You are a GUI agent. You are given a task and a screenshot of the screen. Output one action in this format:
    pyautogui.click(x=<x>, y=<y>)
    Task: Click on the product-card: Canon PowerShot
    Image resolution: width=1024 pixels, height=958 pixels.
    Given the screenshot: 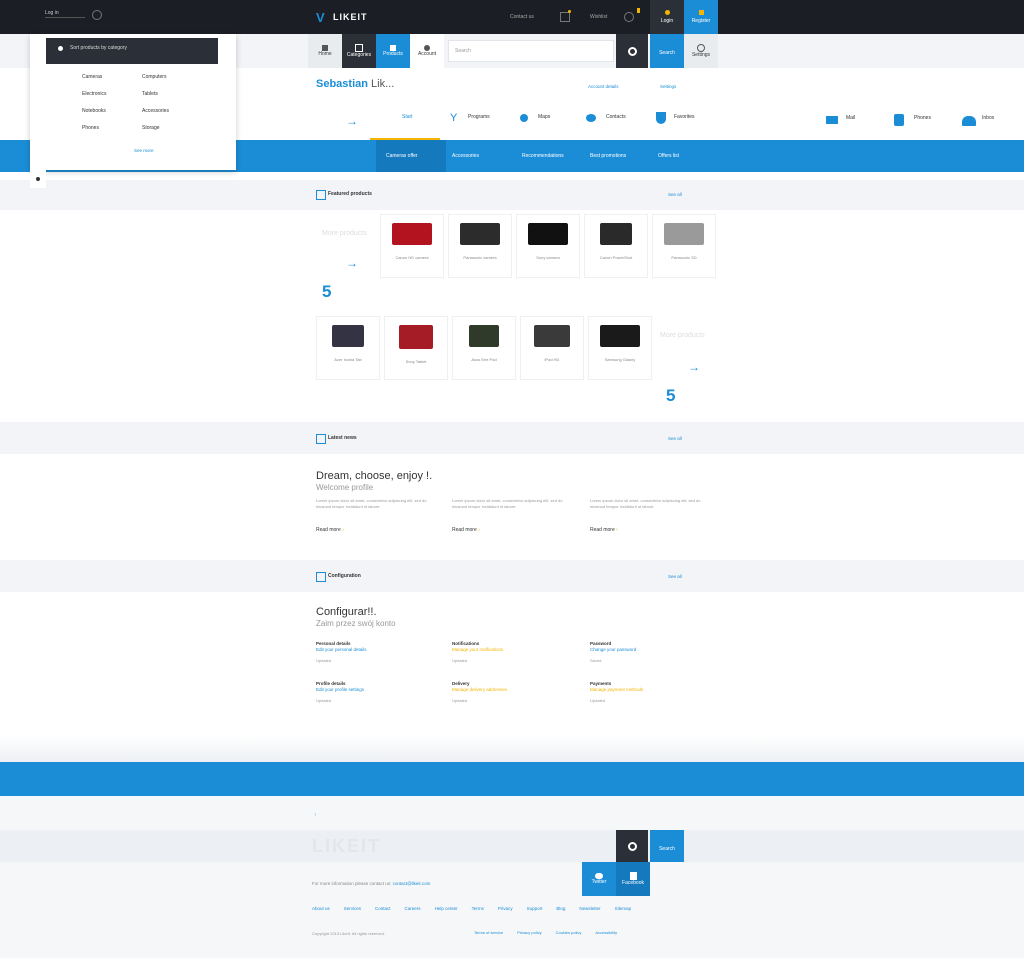 What is the action you would take?
    pyautogui.click(x=616, y=246)
    